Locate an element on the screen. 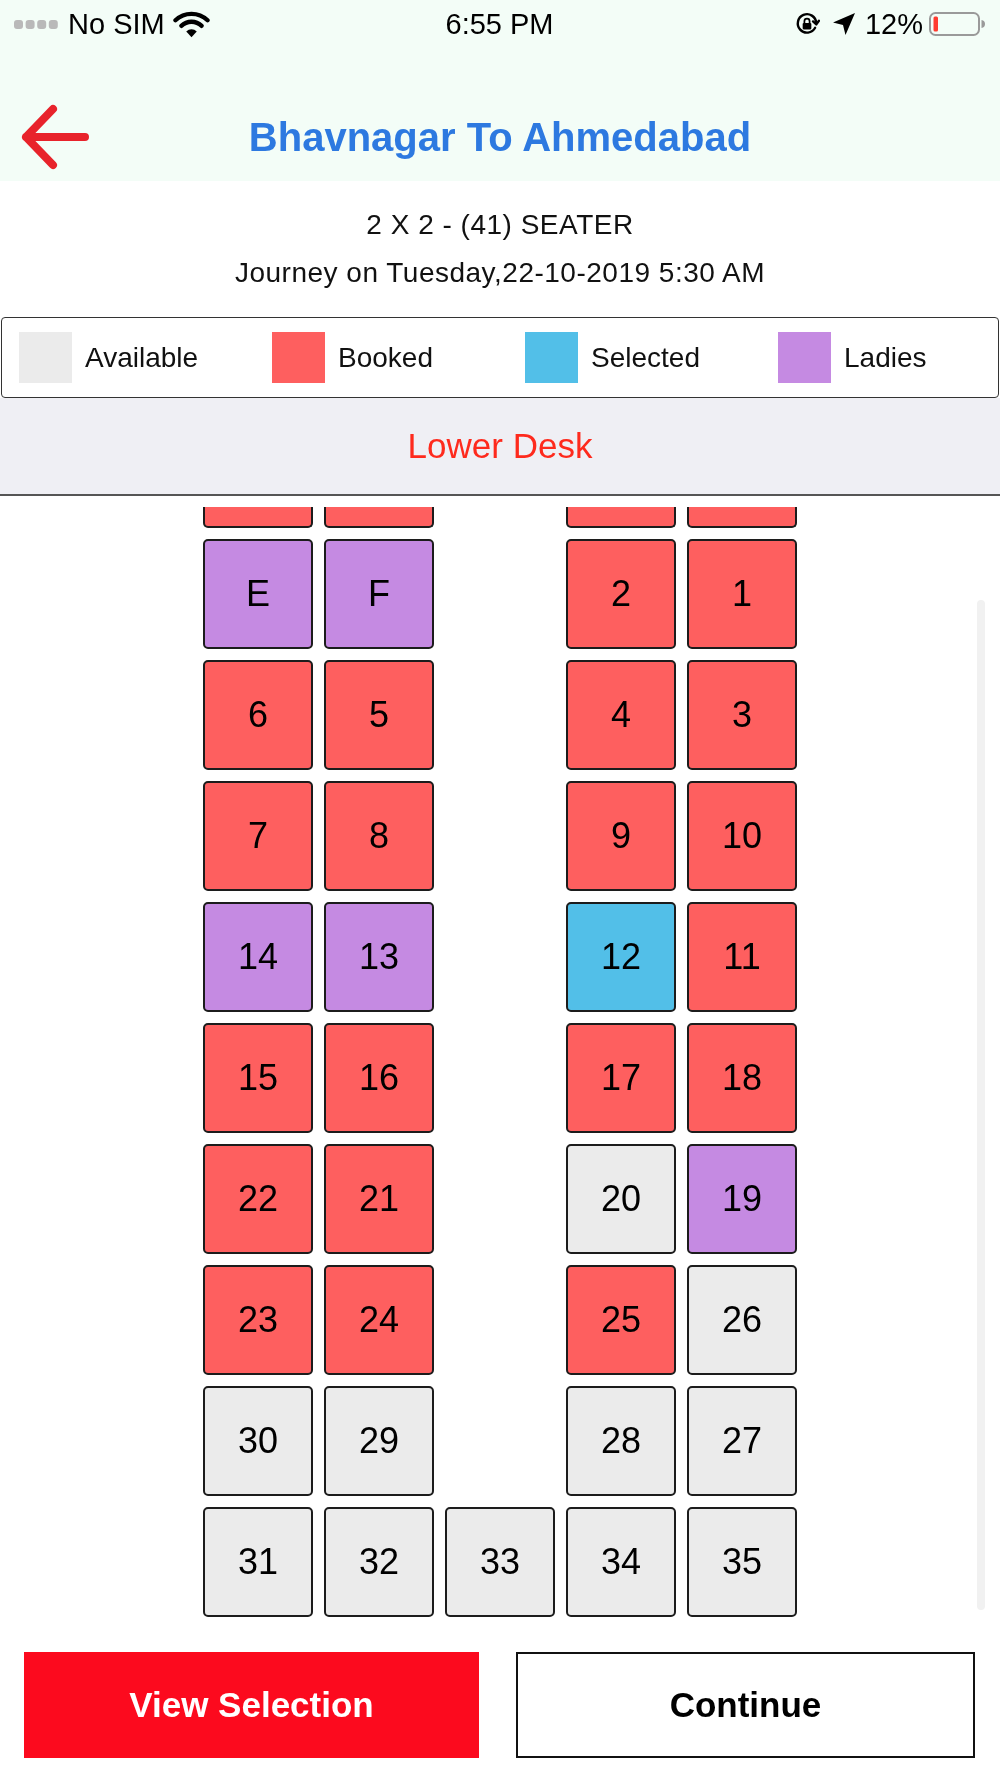 This screenshot has width=1000, height=1778. deck-title: Lower Desk is located at coordinates (500, 446).